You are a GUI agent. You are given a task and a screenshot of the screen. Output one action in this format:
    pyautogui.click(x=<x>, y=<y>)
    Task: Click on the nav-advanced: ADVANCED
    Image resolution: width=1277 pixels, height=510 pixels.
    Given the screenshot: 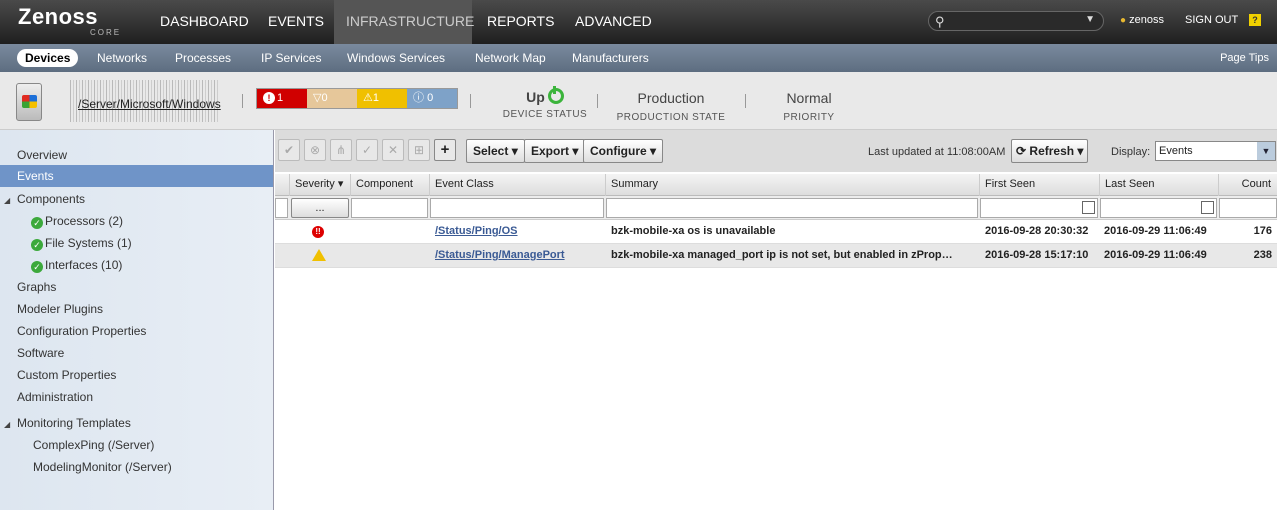 What is the action you would take?
    pyautogui.click(x=613, y=22)
    